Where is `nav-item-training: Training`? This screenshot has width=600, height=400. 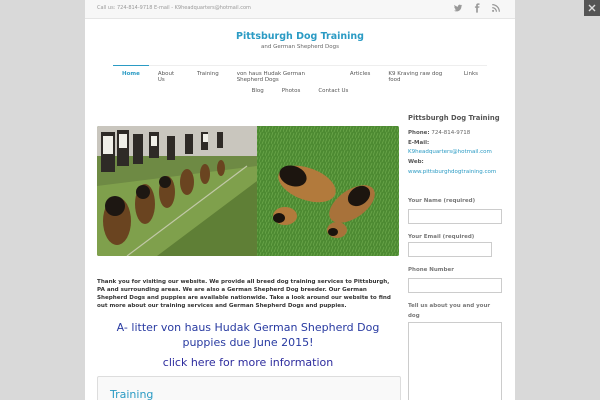
nav-item-training: Training is located at coordinates (208, 77).